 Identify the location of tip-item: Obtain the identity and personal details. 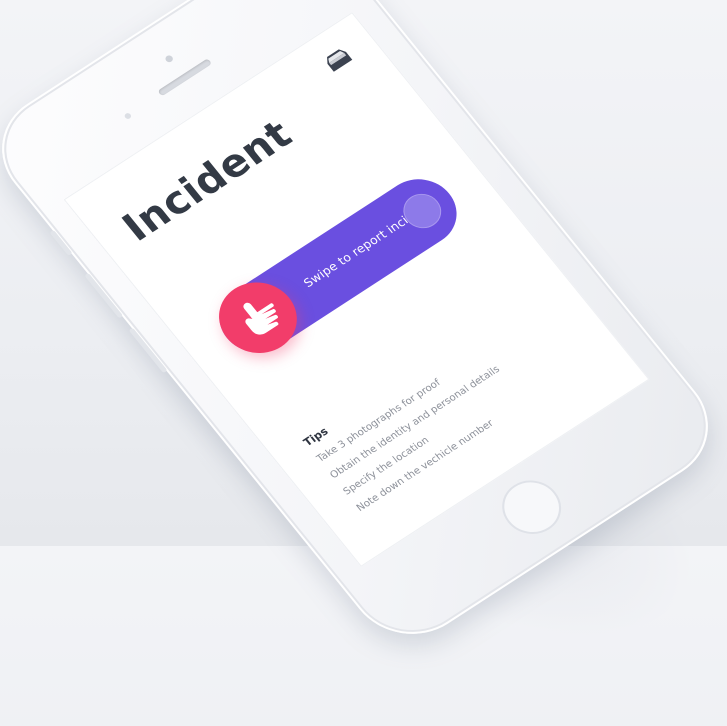
(415, 422).